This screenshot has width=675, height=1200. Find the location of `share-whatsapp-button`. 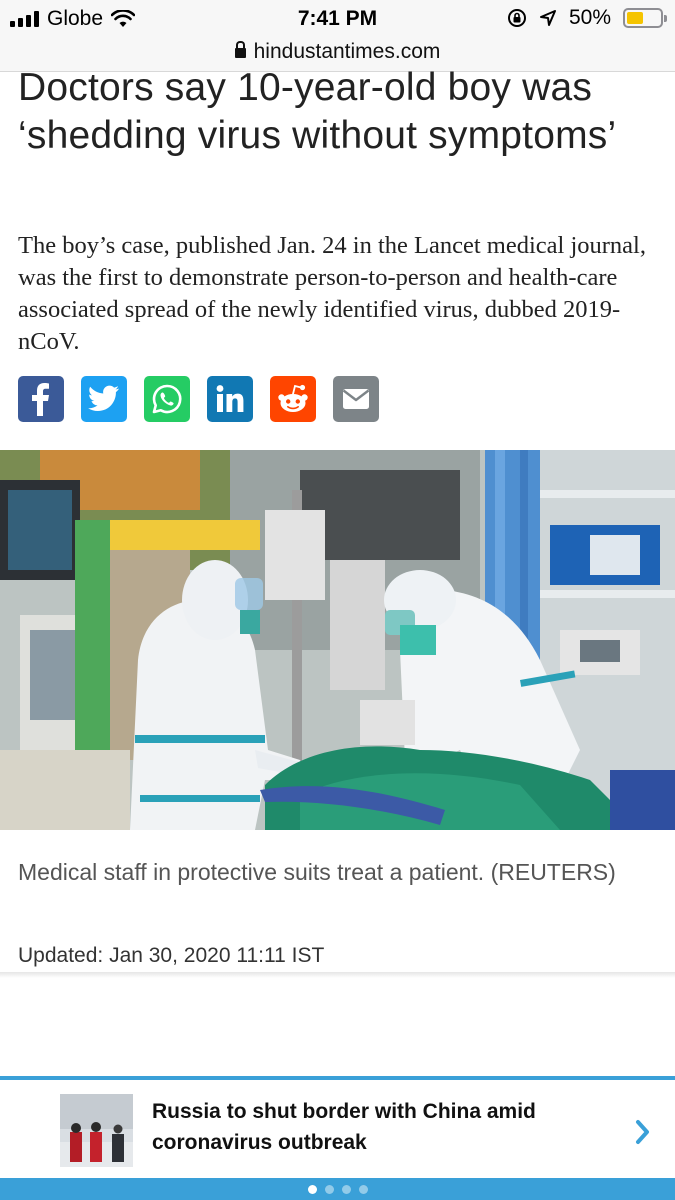

share-whatsapp-button is located at coordinates (167, 399).